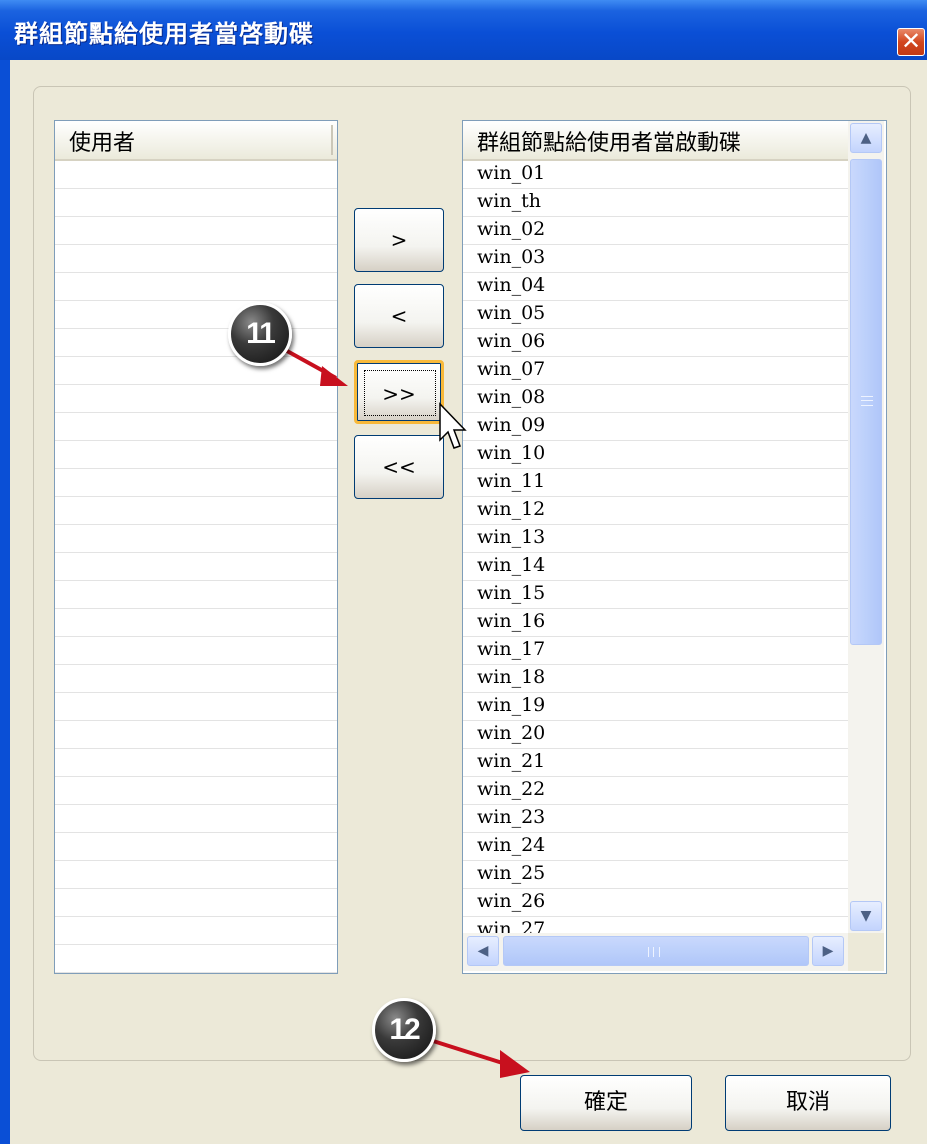  Describe the element at coordinates (453, 425) in the screenshot. I see `mouse-cursor-icon` at that location.